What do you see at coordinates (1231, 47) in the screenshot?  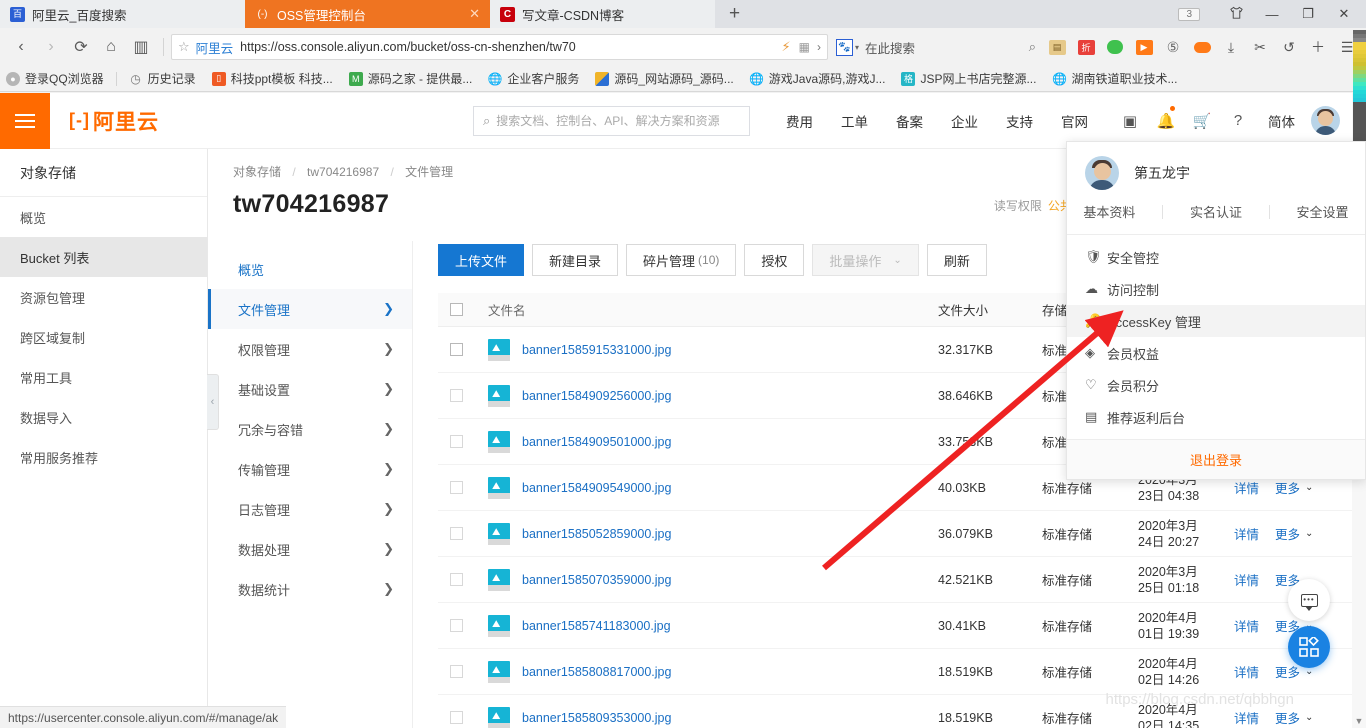 I see `download-icon: ⤓` at bounding box center [1231, 47].